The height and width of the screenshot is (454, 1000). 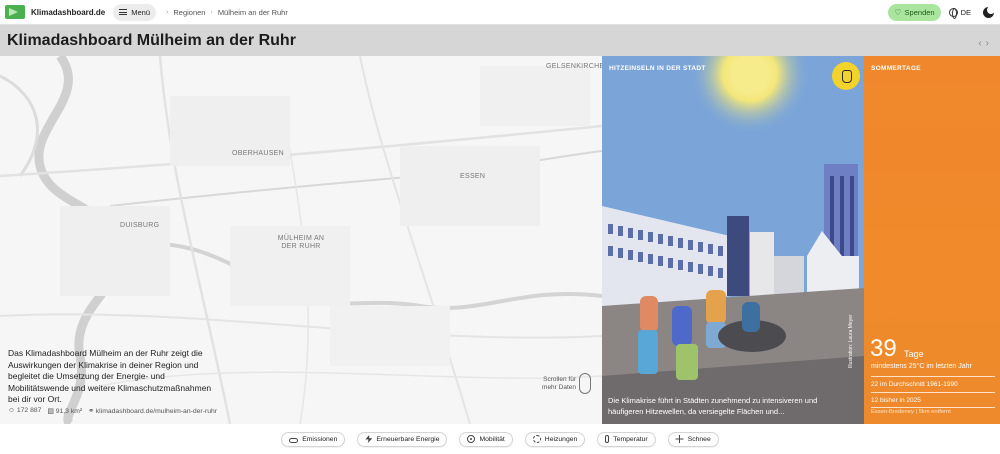 What do you see at coordinates (846, 76) in the screenshot?
I see `hand-sticker-icon` at bounding box center [846, 76].